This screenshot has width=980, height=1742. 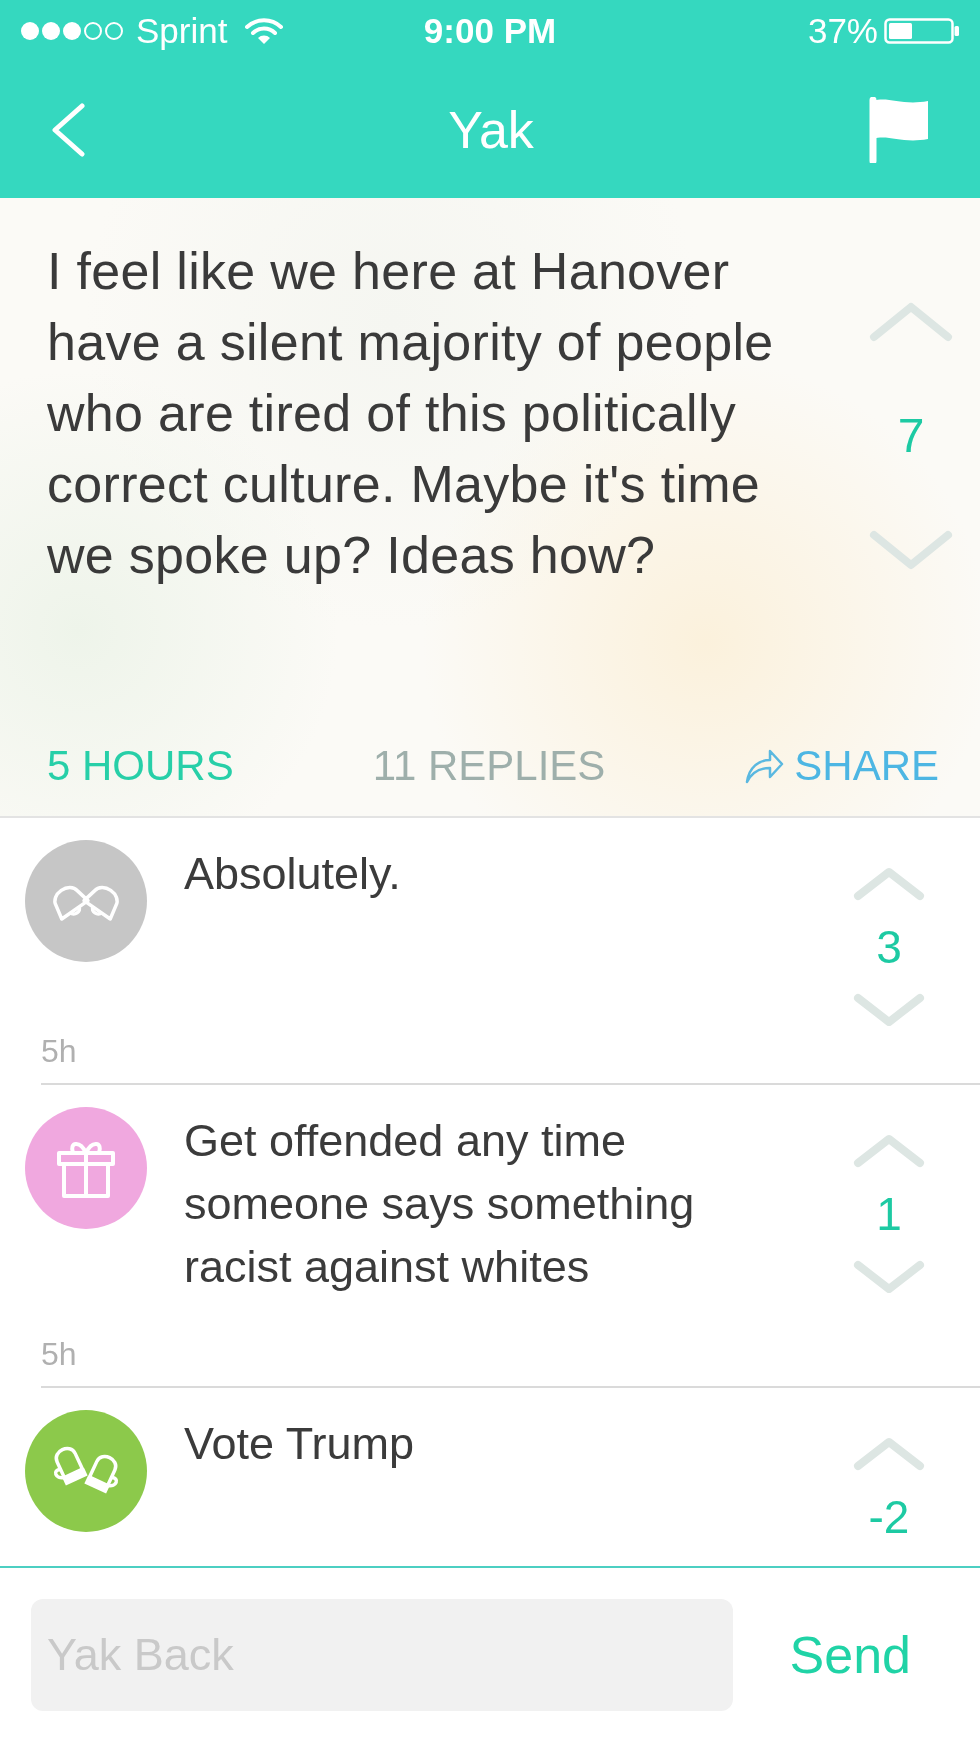 What do you see at coordinates (850, 1655) in the screenshot?
I see `send-button: Send` at bounding box center [850, 1655].